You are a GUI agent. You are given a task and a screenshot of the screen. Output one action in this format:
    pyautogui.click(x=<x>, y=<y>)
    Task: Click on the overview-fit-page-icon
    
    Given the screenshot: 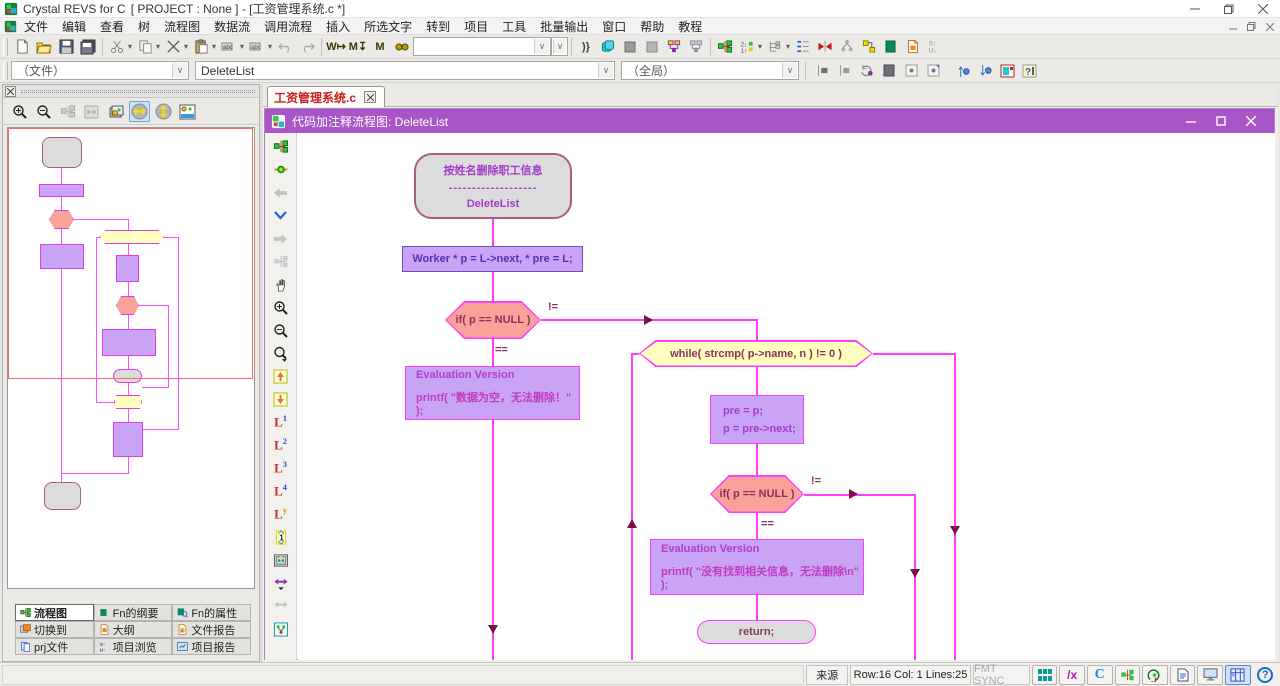 What is the action you would take?
    pyautogui.click(x=187, y=111)
    